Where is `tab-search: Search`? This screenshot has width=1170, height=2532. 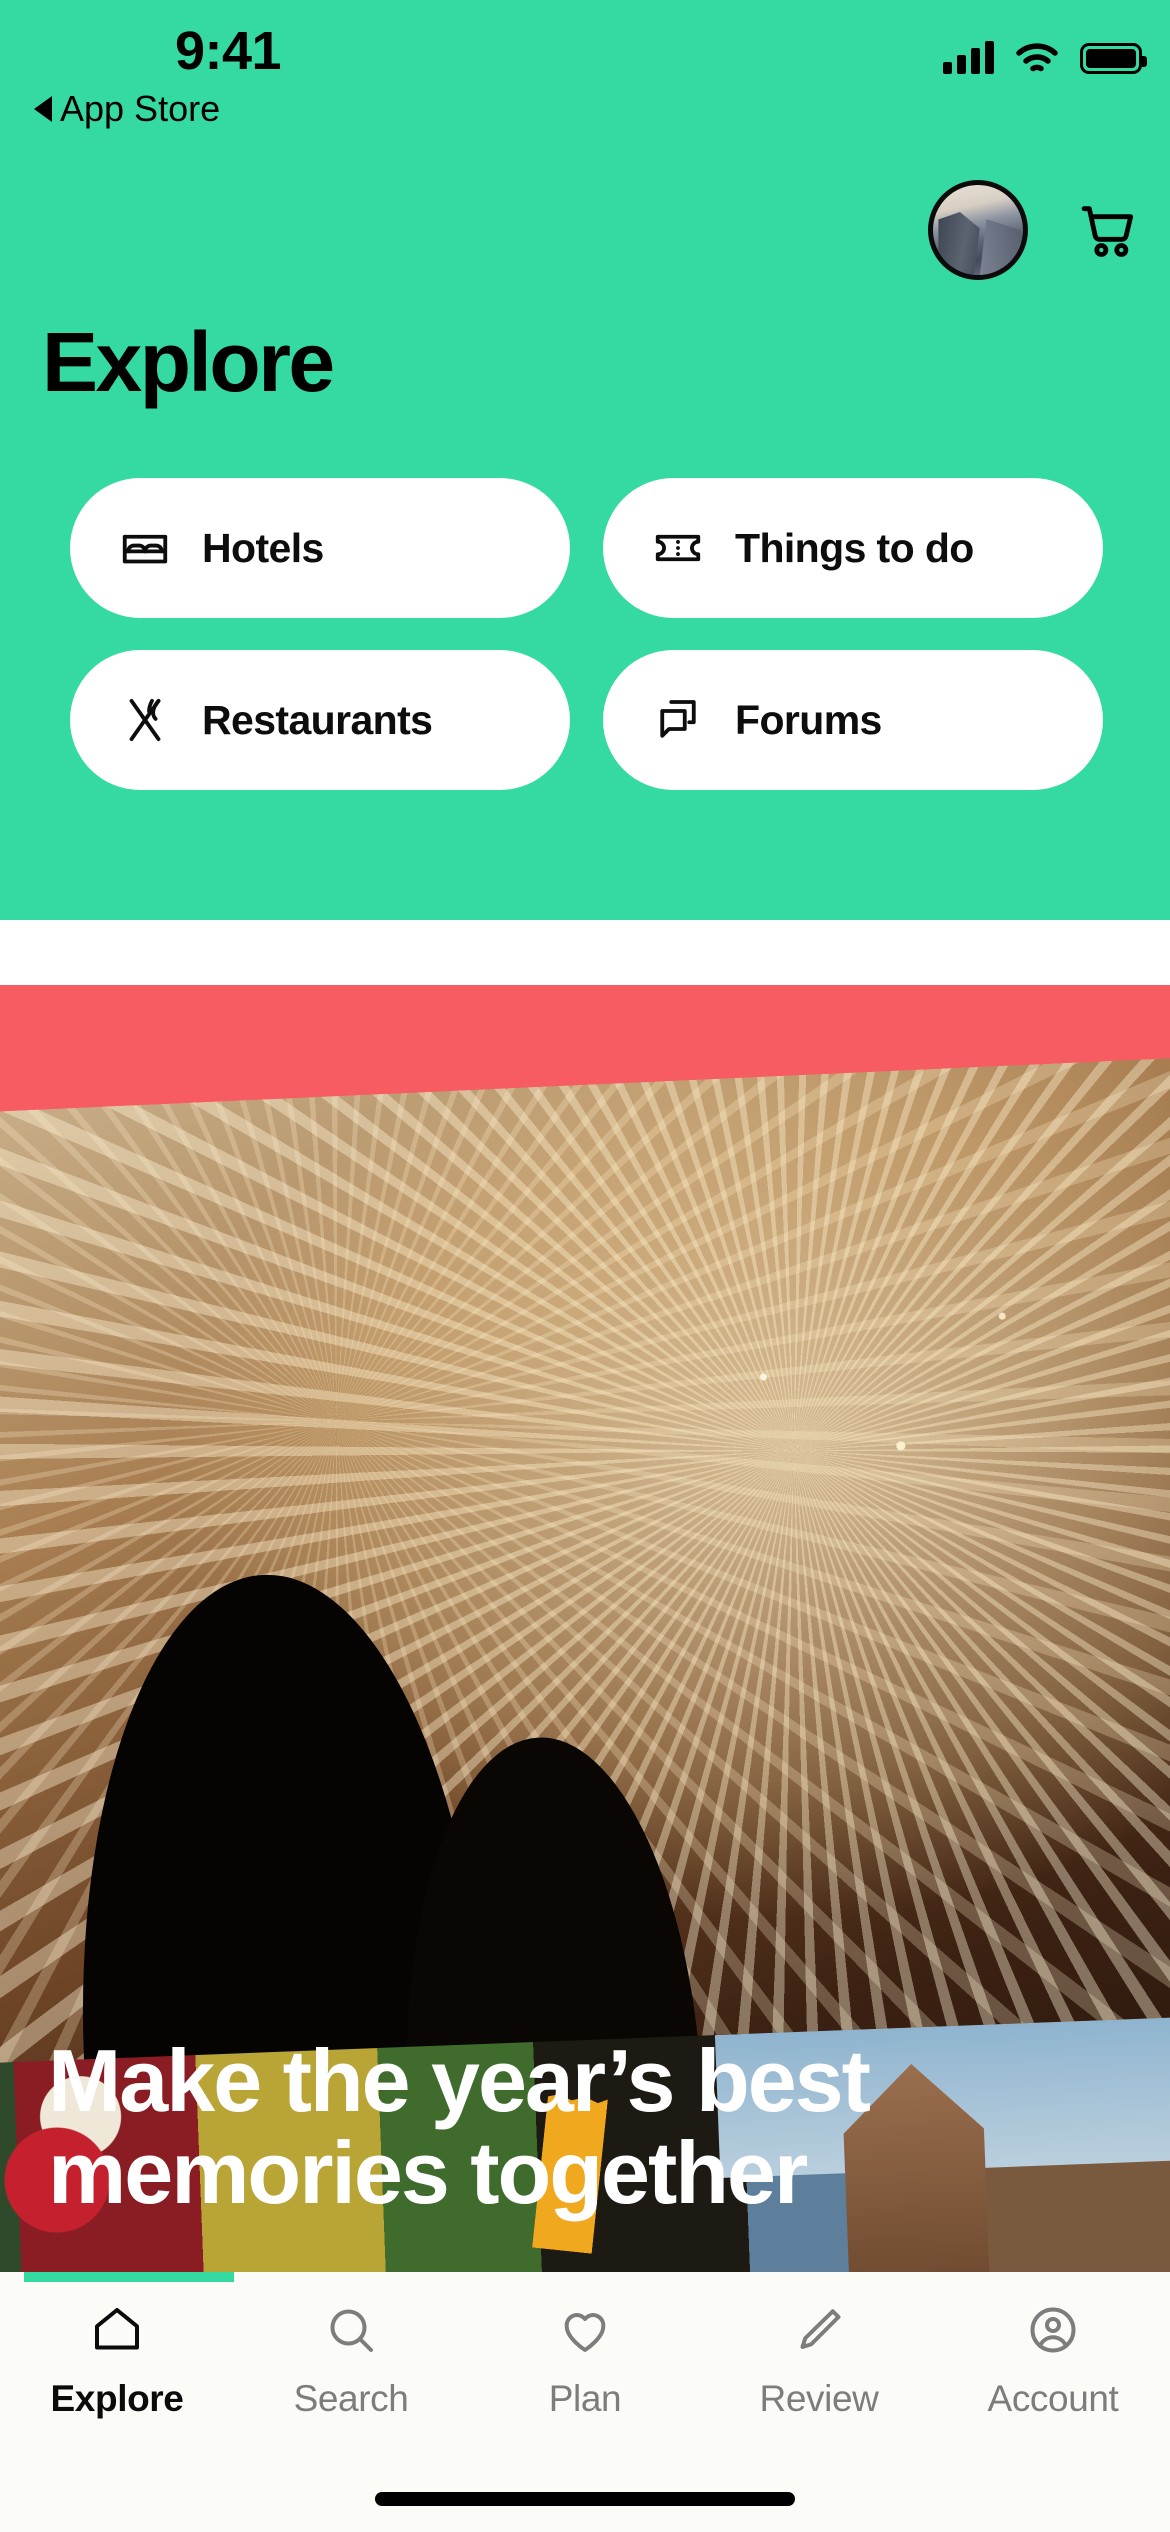
tab-search: Search is located at coordinates (351, 2360).